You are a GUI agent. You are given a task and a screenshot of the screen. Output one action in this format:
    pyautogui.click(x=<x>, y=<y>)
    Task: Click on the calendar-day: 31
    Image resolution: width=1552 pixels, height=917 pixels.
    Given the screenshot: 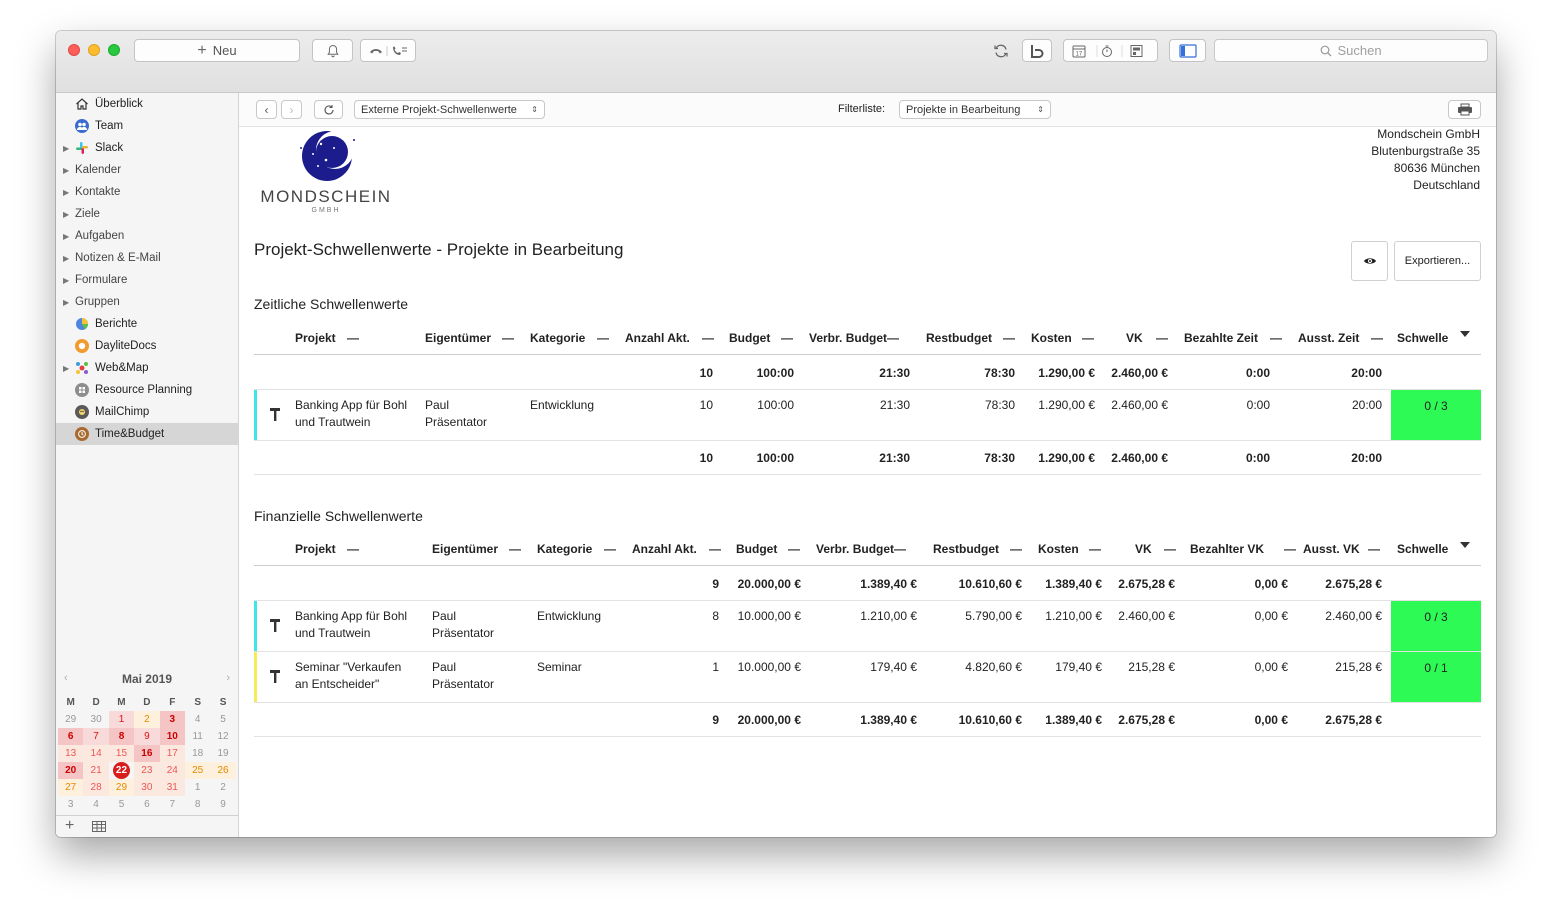 What is the action you would take?
    pyautogui.click(x=172, y=787)
    